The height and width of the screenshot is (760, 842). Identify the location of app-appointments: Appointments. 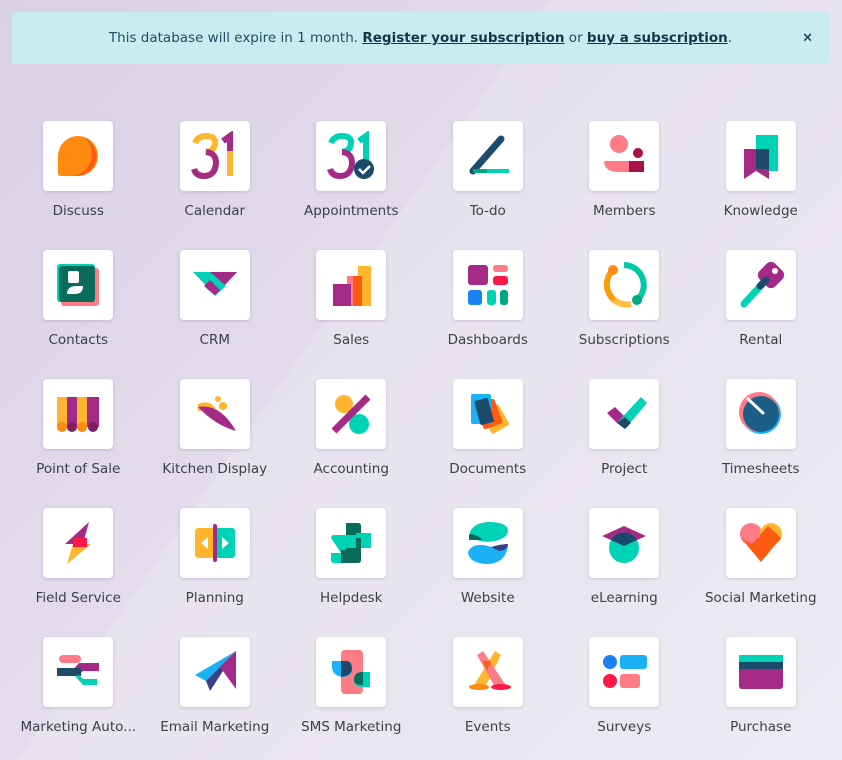
(351, 185).